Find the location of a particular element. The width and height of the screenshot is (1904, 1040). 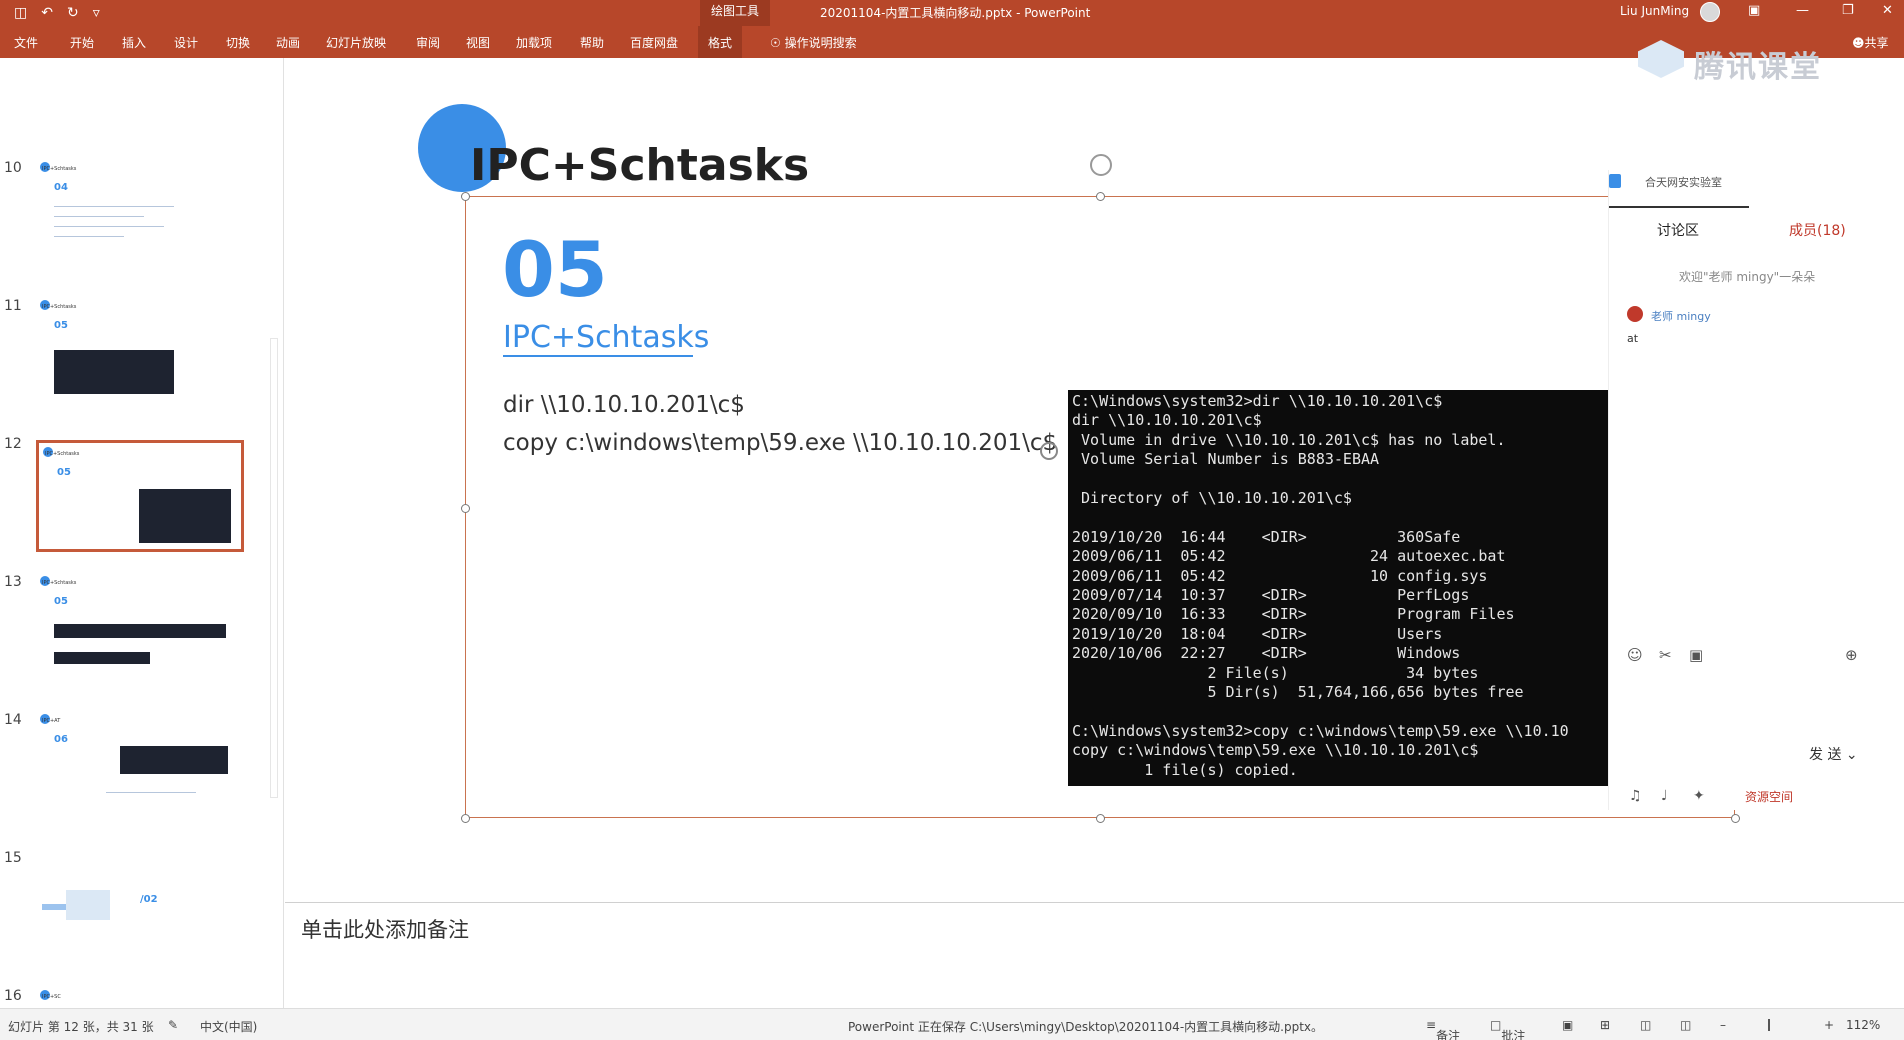

slide-thumbnail-15: /02 is located at coordinates (140, 904).